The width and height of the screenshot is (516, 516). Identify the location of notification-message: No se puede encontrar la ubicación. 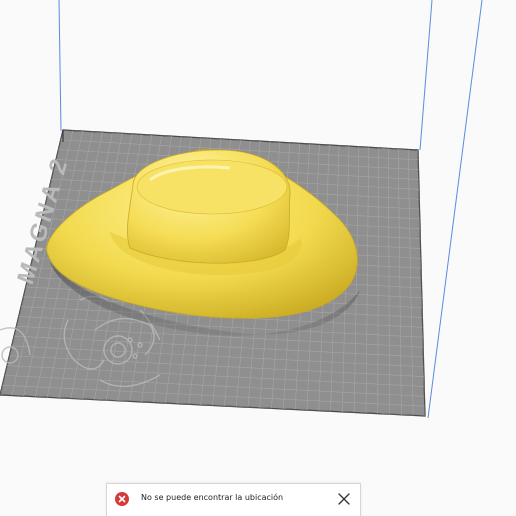
(212, 497).